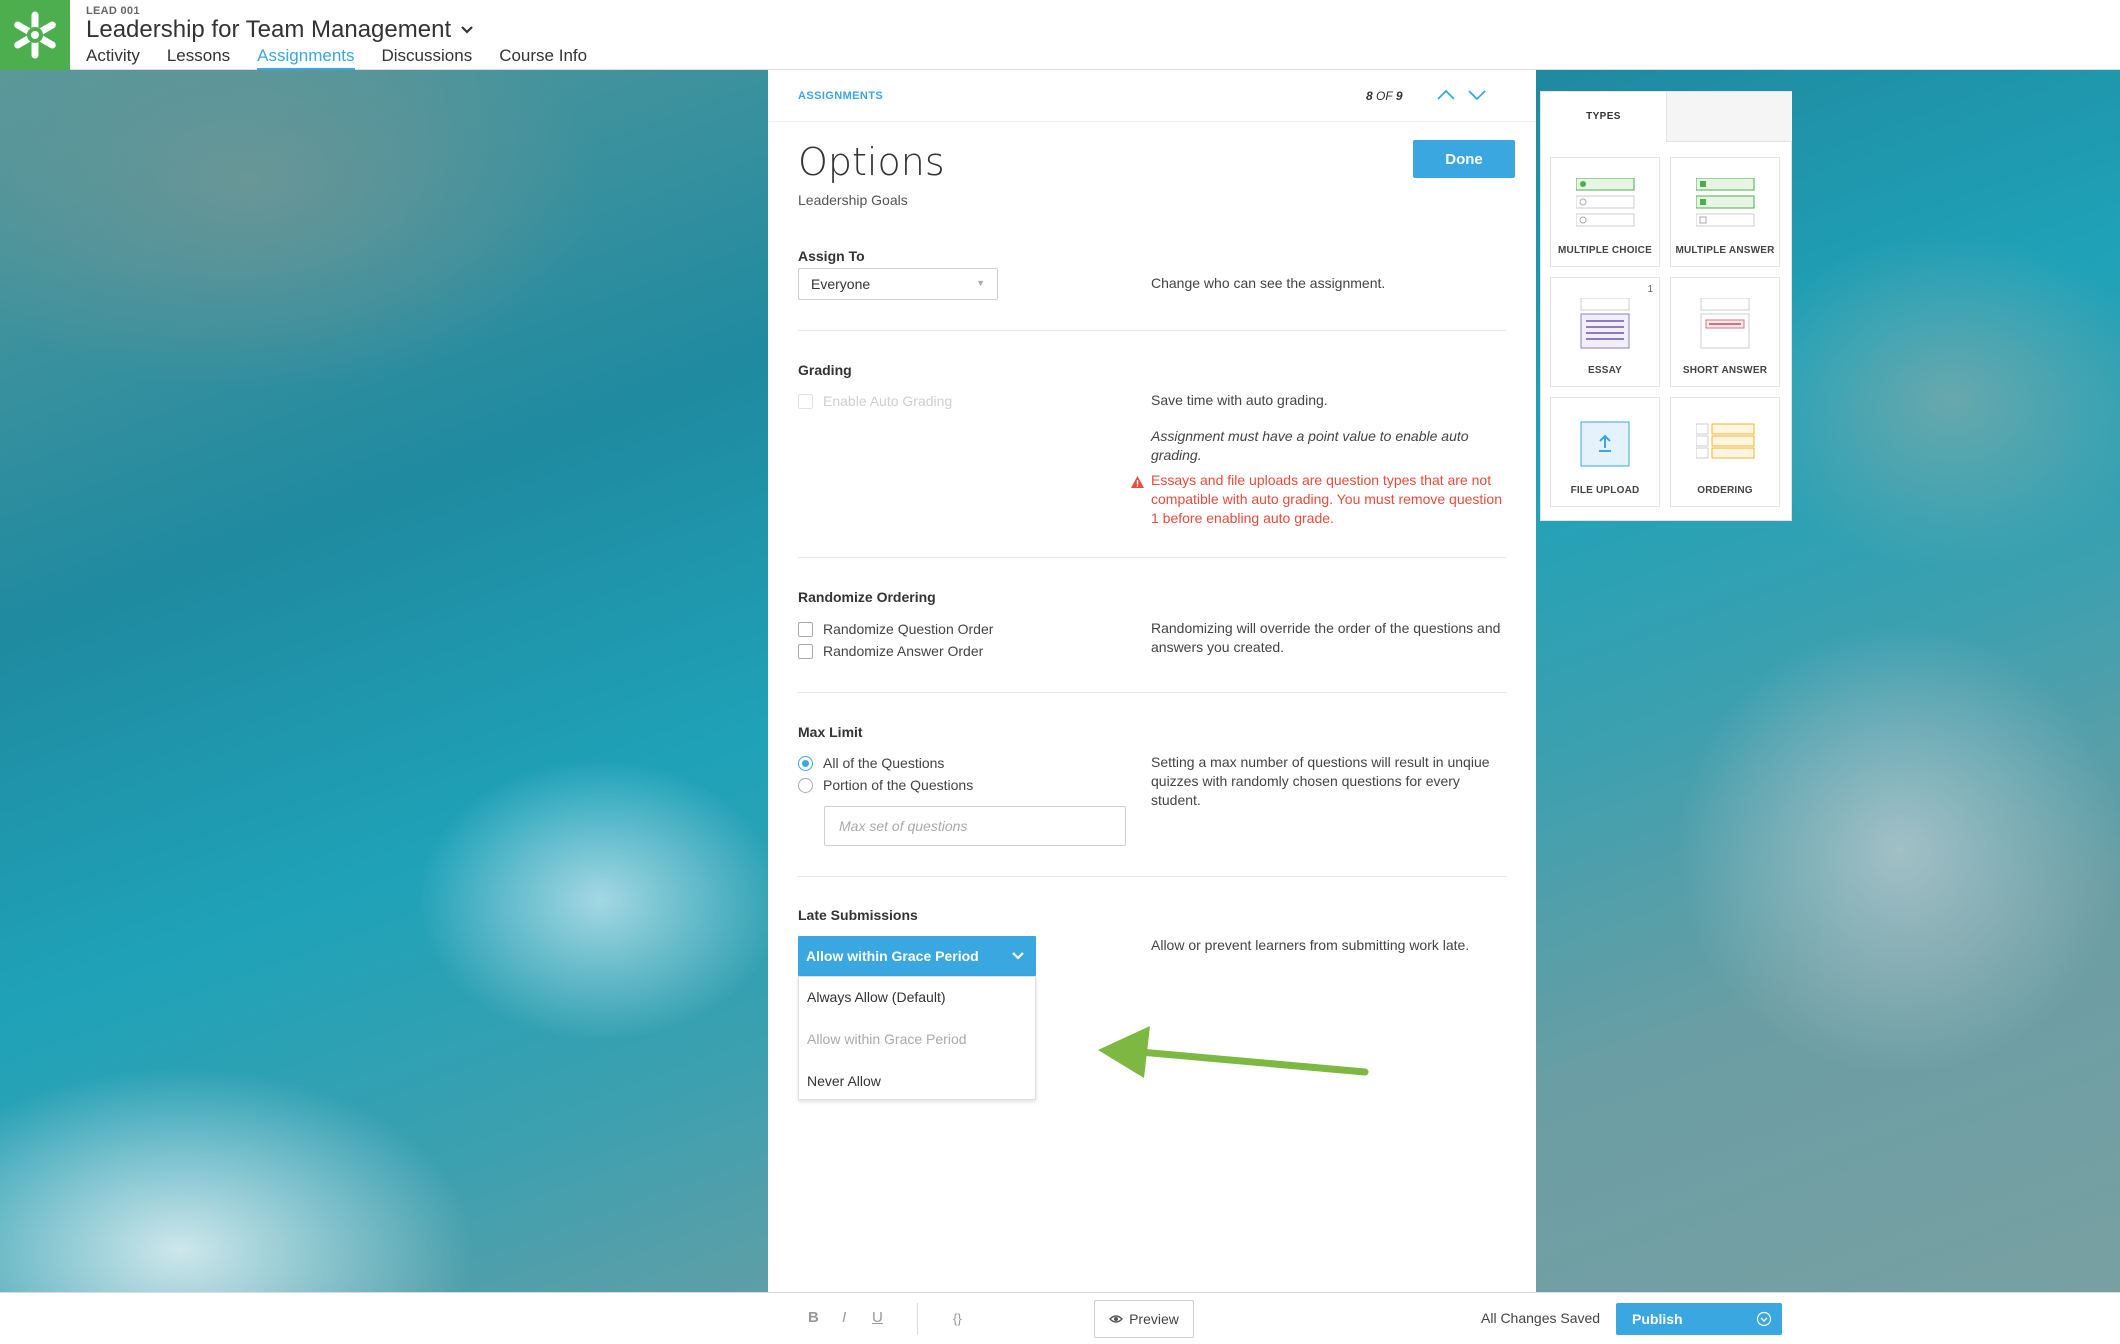 The height and width of the screenshot is (1344, 2120). I want to click on assign-to-select: Everyone ▼, so click(898, 284).